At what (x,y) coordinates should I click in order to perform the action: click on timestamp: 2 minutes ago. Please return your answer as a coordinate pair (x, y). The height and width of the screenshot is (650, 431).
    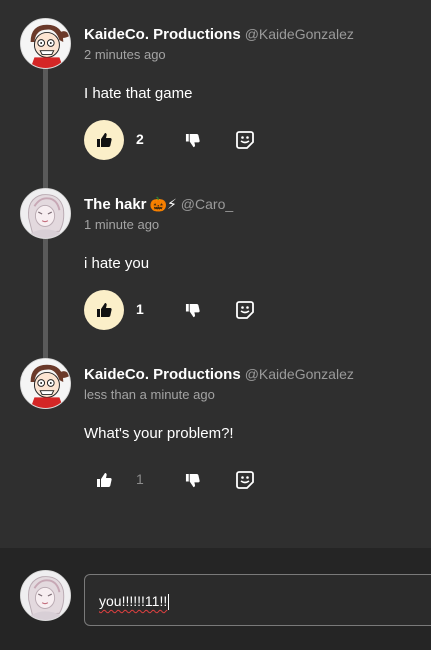
    Looking at the image, I should click on (125, 54).